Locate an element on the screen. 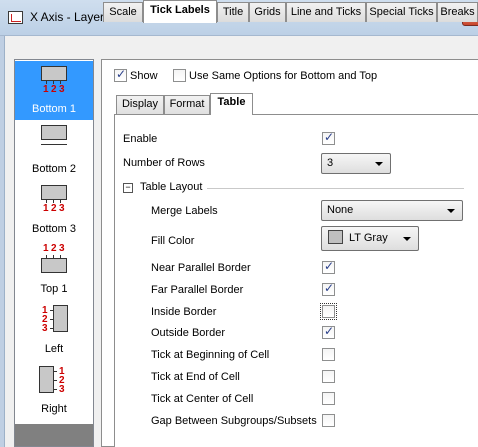 This screenshot has width=478, height=447. axis-item-label: Bottom 2 is located at coordinates (54, 169).